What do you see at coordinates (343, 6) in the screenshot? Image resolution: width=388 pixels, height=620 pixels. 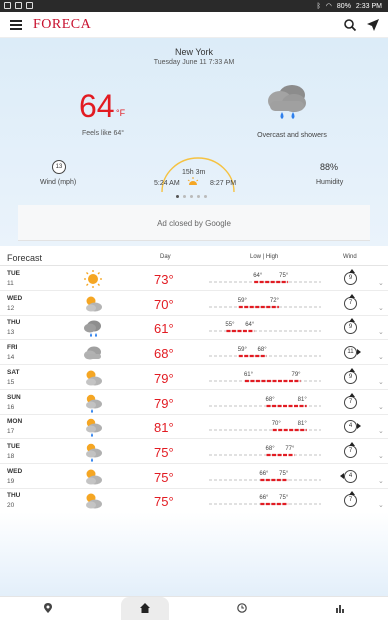 I see `battery-level: 80%` at bounding box center [343, 6].